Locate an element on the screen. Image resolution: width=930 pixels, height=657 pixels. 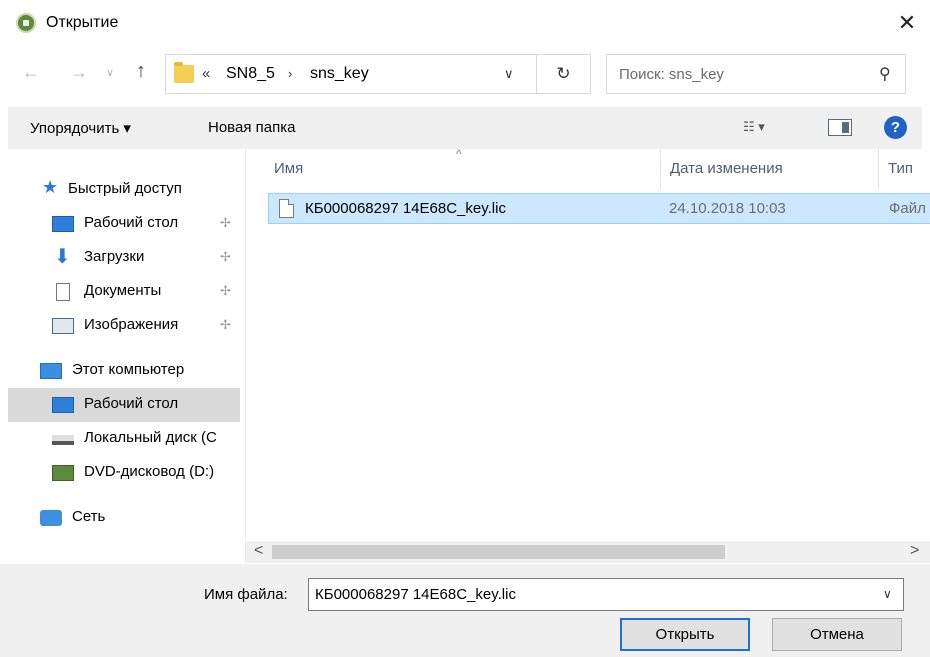
column-header-date: Дата изменения is located at coordinates (726, 168).